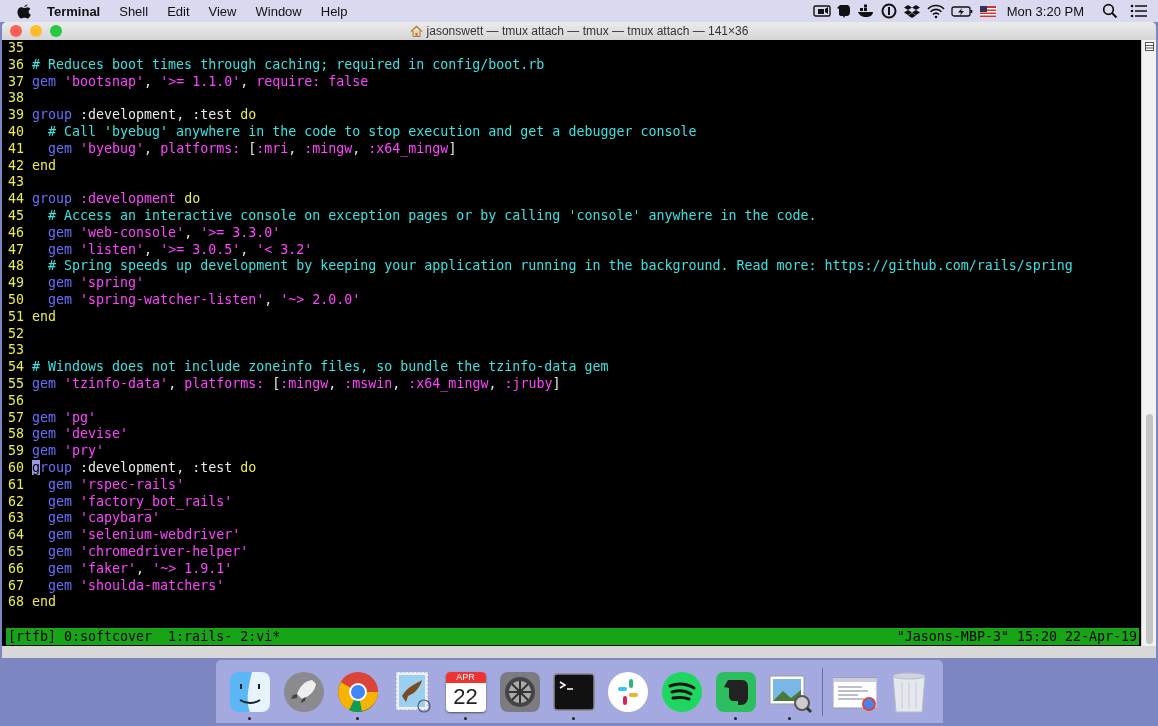 The image size is (1158, 726). Describe the element at coordinates (681, 691) in the screenshot. I see `sound-waves-icon` at that location.